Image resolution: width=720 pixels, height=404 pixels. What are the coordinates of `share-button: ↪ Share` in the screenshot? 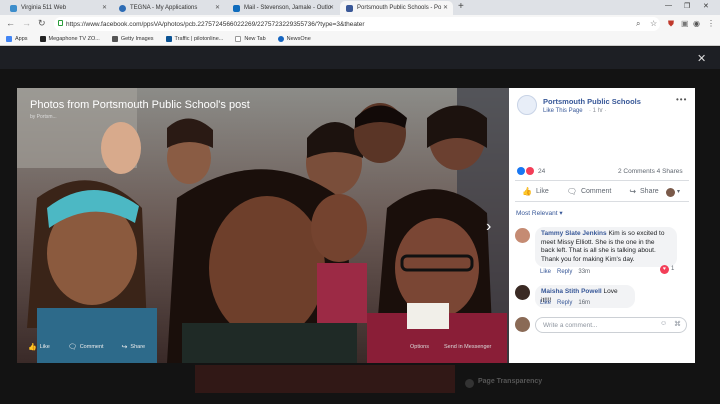 It's located at (643, 191).